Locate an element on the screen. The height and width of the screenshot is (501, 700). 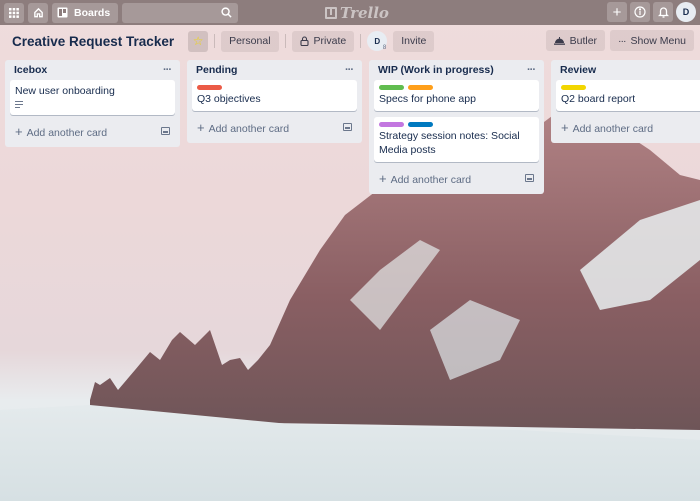
card: Q3 objectives is located at coordinates (274, 95).